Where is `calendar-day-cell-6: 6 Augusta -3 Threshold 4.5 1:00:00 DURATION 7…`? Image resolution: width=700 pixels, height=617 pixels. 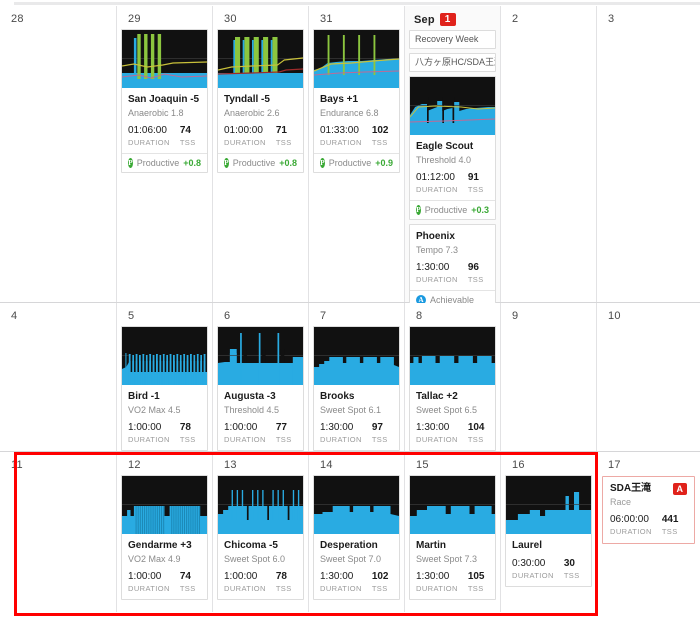
calendar-day-cell-6: 6 Augusta -3 Threshold 4.5 1:00:00 DURATION 7… is located at coordinates (261, 377).